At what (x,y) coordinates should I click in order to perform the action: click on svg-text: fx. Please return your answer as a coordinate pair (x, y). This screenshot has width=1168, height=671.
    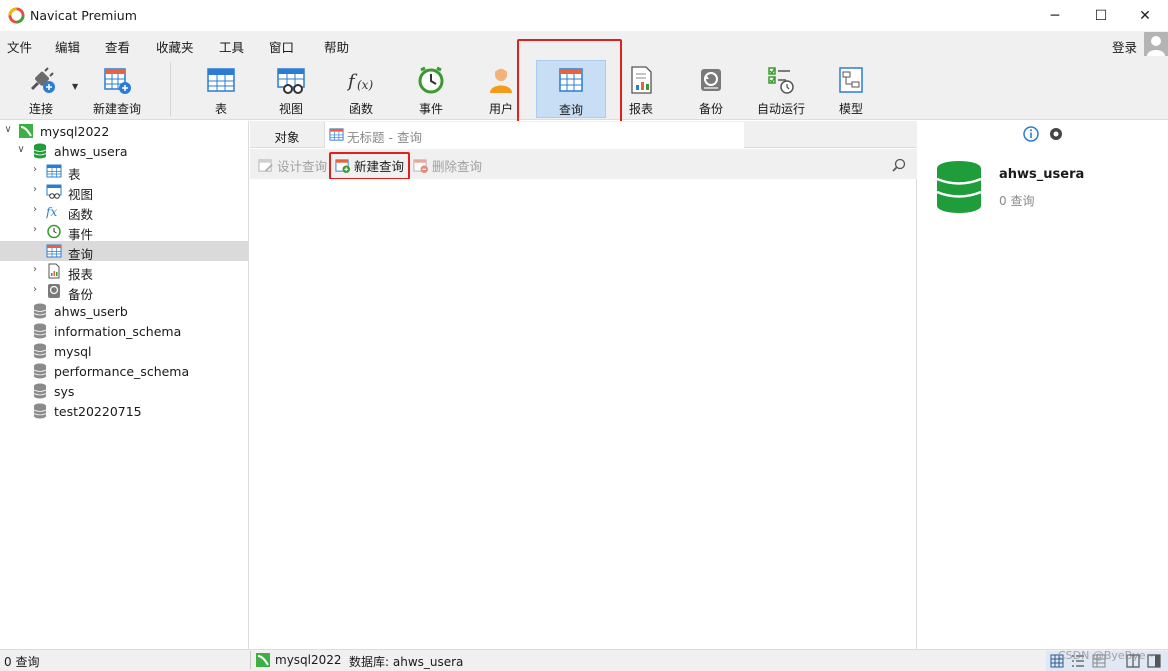
    Looking at the image, I should click on (51, 212).